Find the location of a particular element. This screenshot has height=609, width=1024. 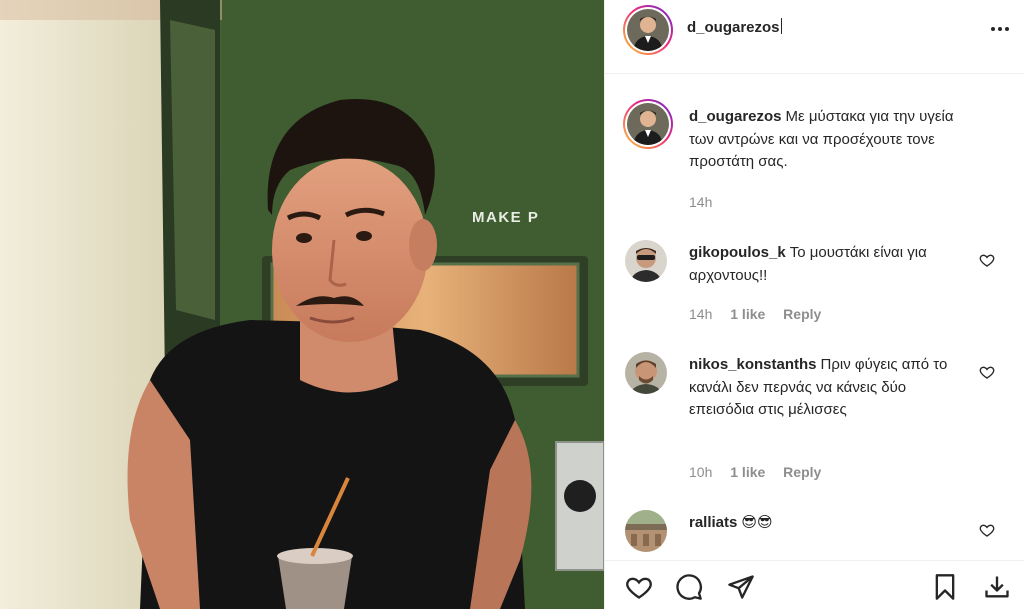

post-header: d_ougarezos is located at coordinates (814, 37).